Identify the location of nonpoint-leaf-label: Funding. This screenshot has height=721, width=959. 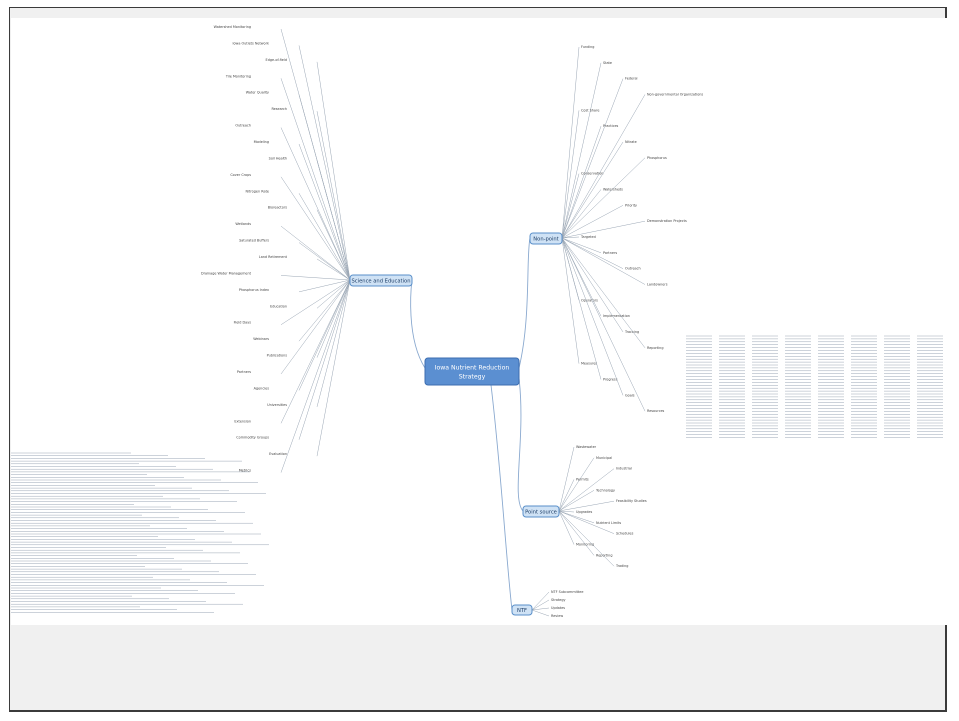
(587, 47).